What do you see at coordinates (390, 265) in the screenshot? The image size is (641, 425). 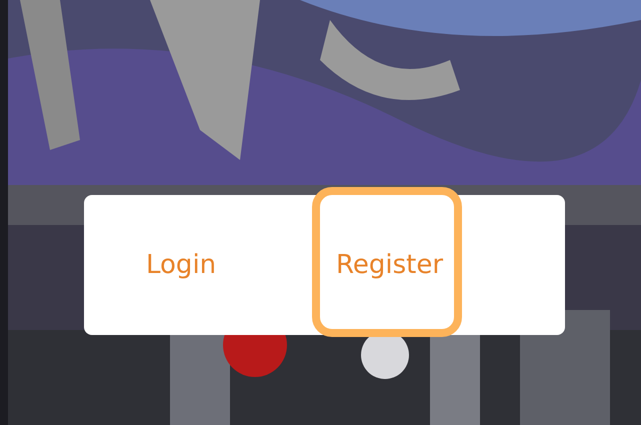 I see `register-button: Register` at bounding box center [390, 265].